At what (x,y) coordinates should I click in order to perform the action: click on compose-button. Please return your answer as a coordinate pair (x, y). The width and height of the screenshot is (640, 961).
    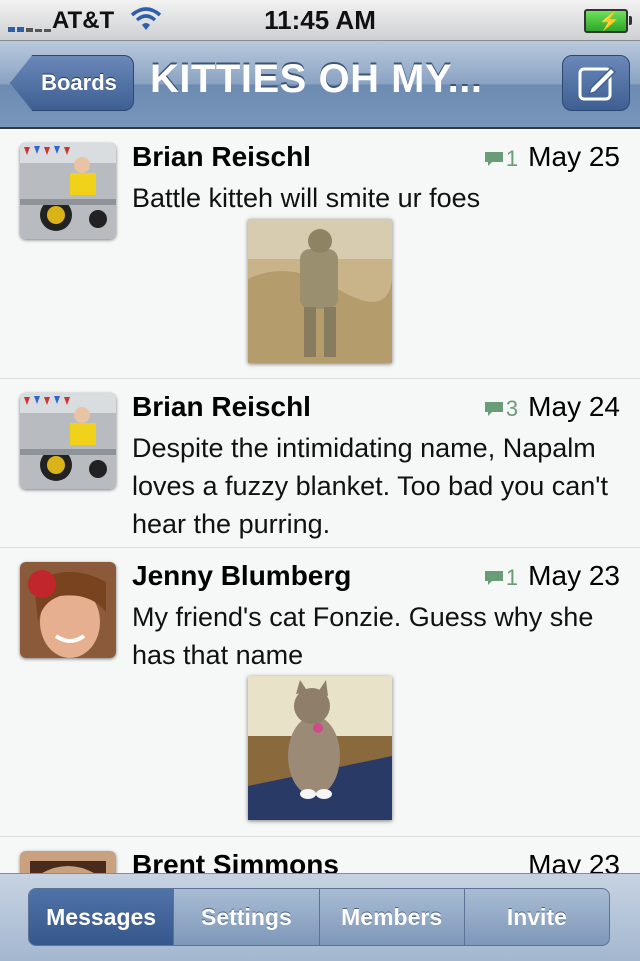
    Looking at the image, I should click on (596, 83).